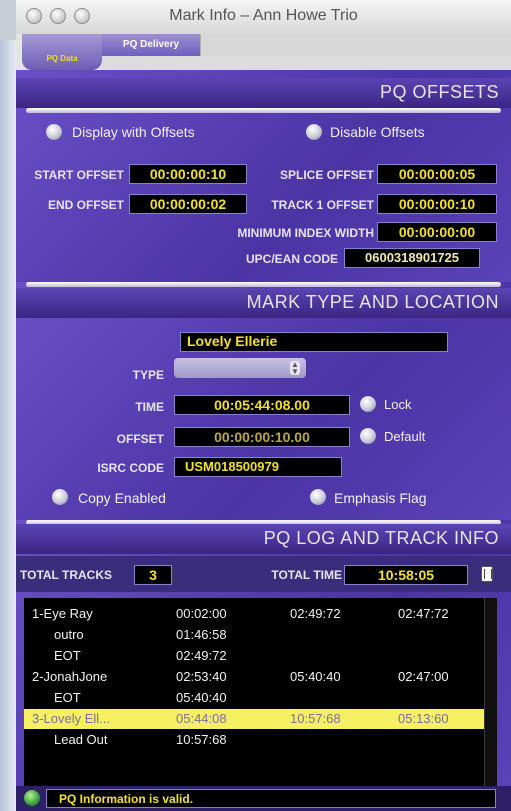  Describe the element at coordinates (315, 613) in the screenshot. I see `log-cell-col3: 02:49:72` at that location.